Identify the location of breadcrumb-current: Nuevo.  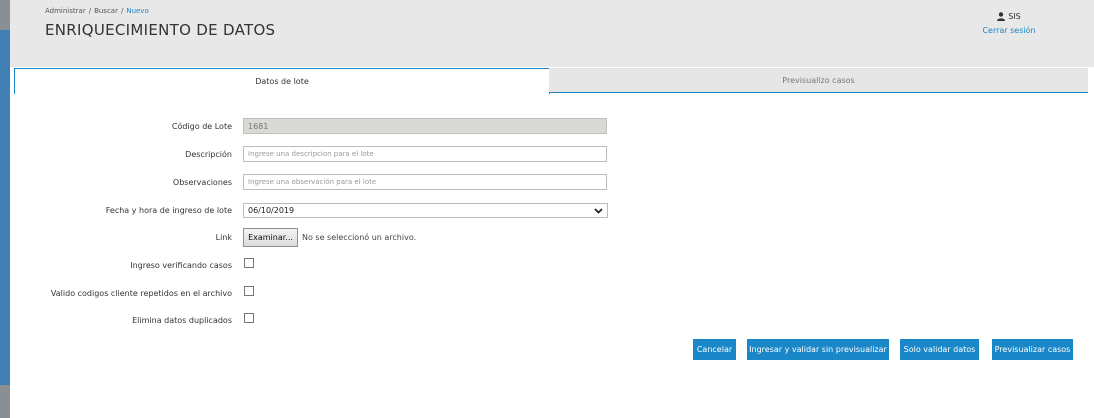
(137, 11).